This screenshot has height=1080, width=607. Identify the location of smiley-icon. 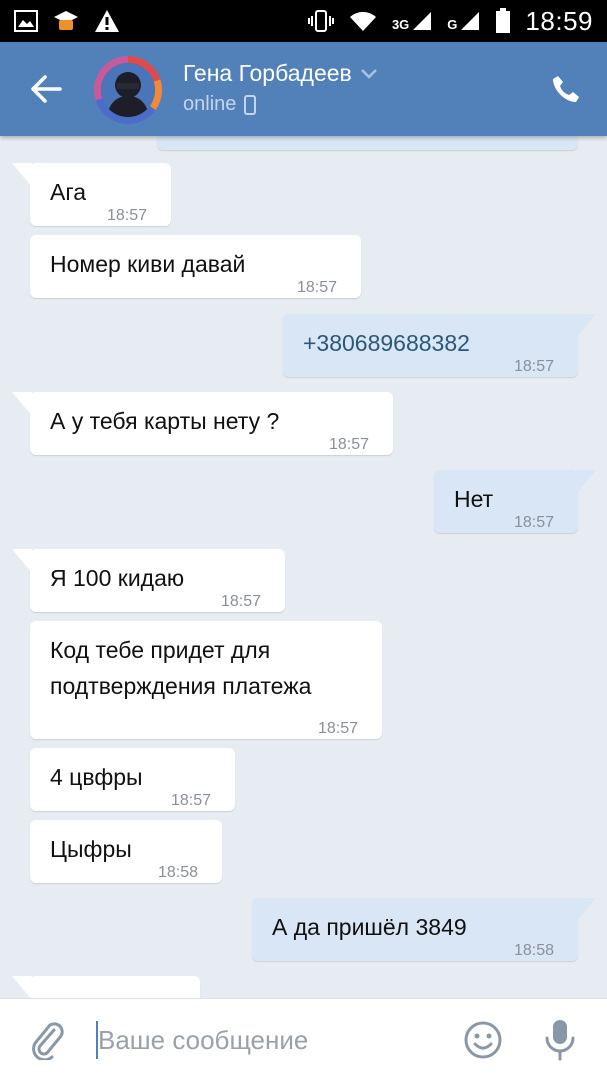
(483, 1040).